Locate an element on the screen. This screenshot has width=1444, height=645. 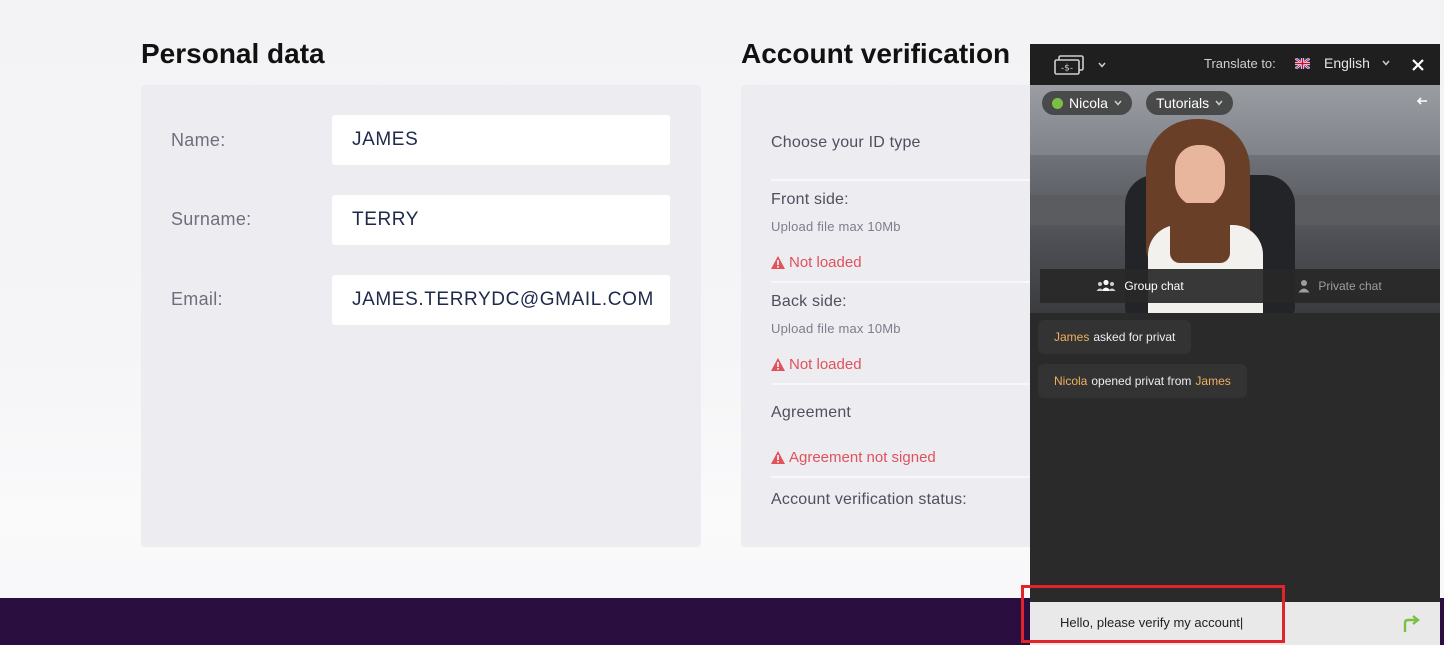
chat-message: Nicola opened privat from James is located at coordinates (1142, 381).